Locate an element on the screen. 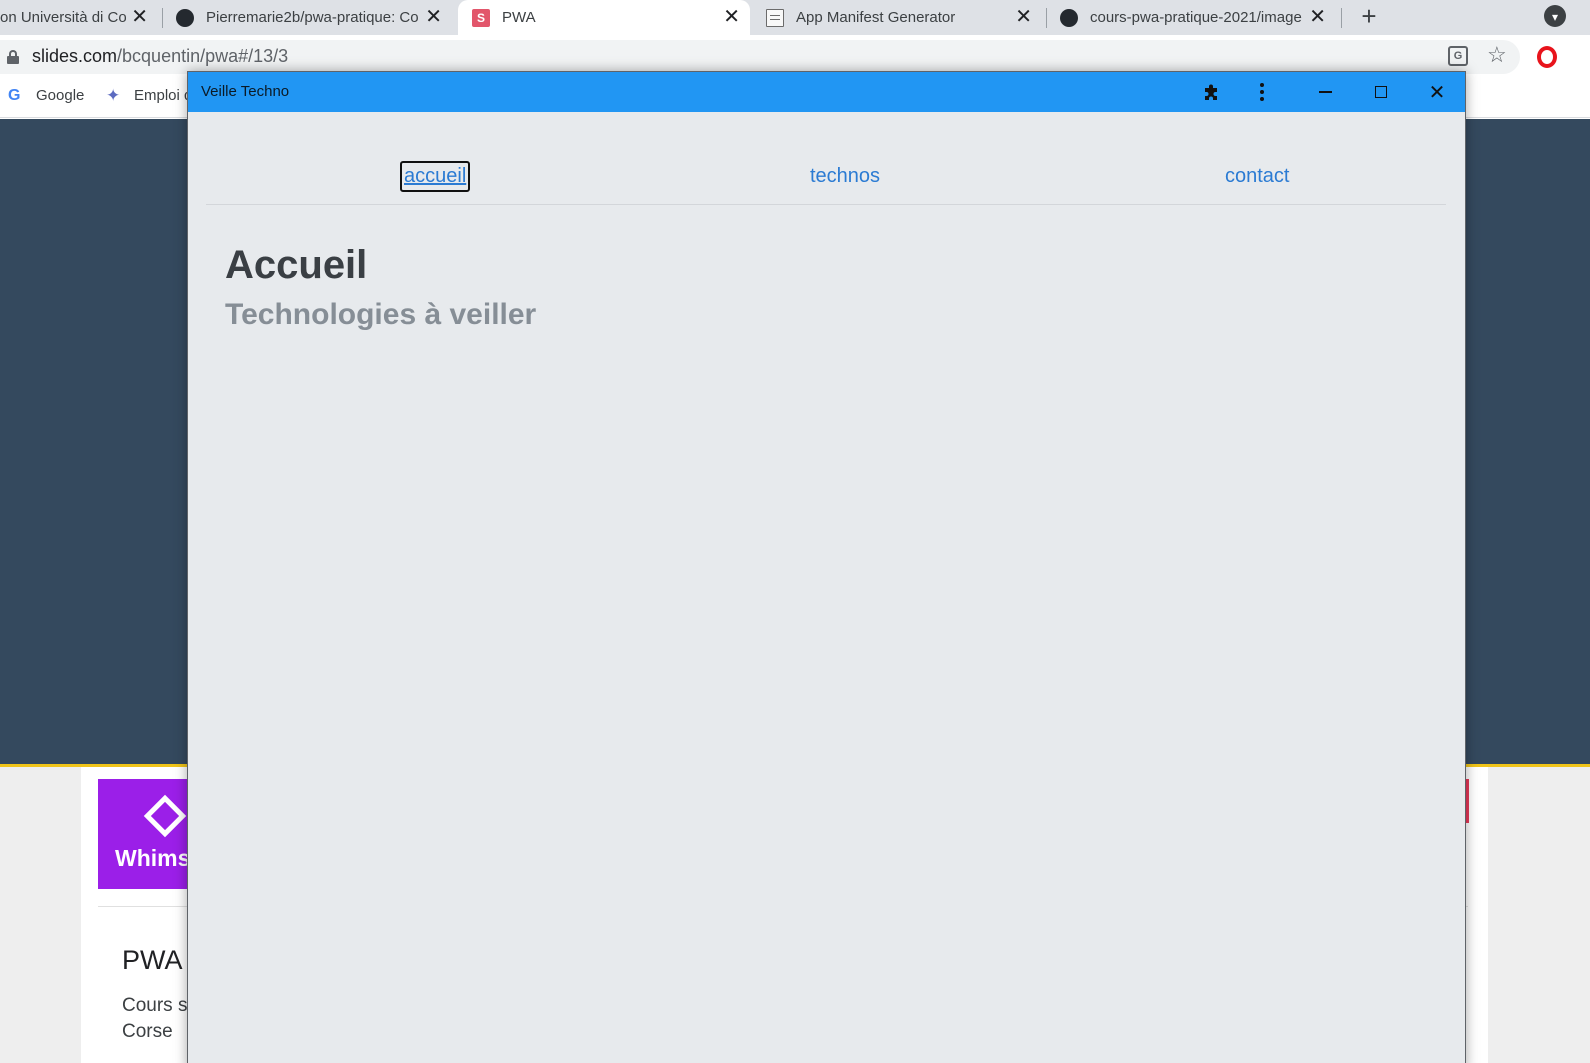 The image size is (1590, 1063). page-subtitle: Technologies à veiller is located at coordinates (381, 314).